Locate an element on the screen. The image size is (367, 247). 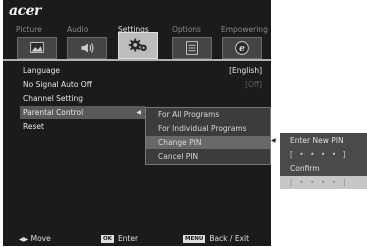
svg-text: e is located at coordinates (242, 48).